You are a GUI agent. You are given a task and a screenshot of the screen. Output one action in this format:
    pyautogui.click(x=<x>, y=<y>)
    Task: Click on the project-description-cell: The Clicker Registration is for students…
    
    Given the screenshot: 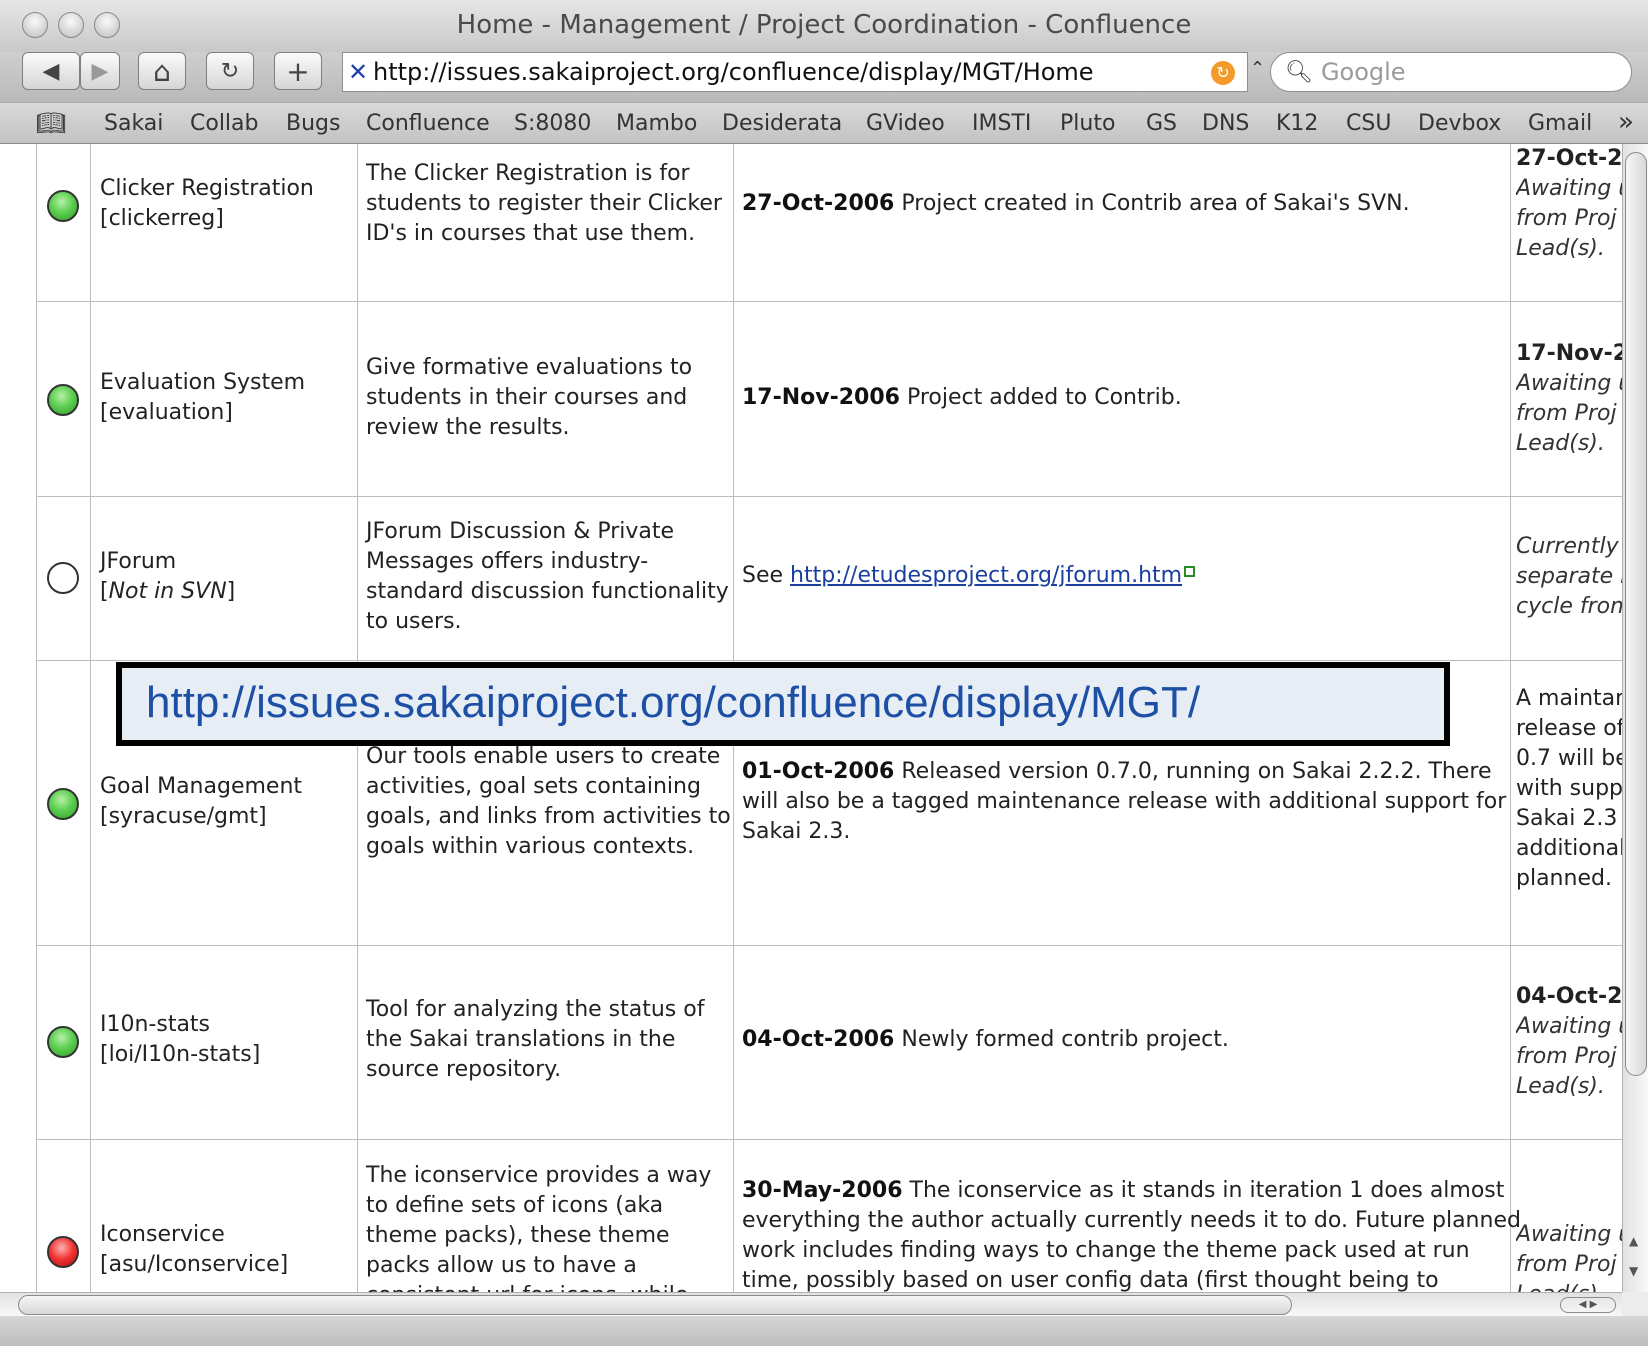 What is the action you would take?
    pyautogui.click(x=544, y=204)
    